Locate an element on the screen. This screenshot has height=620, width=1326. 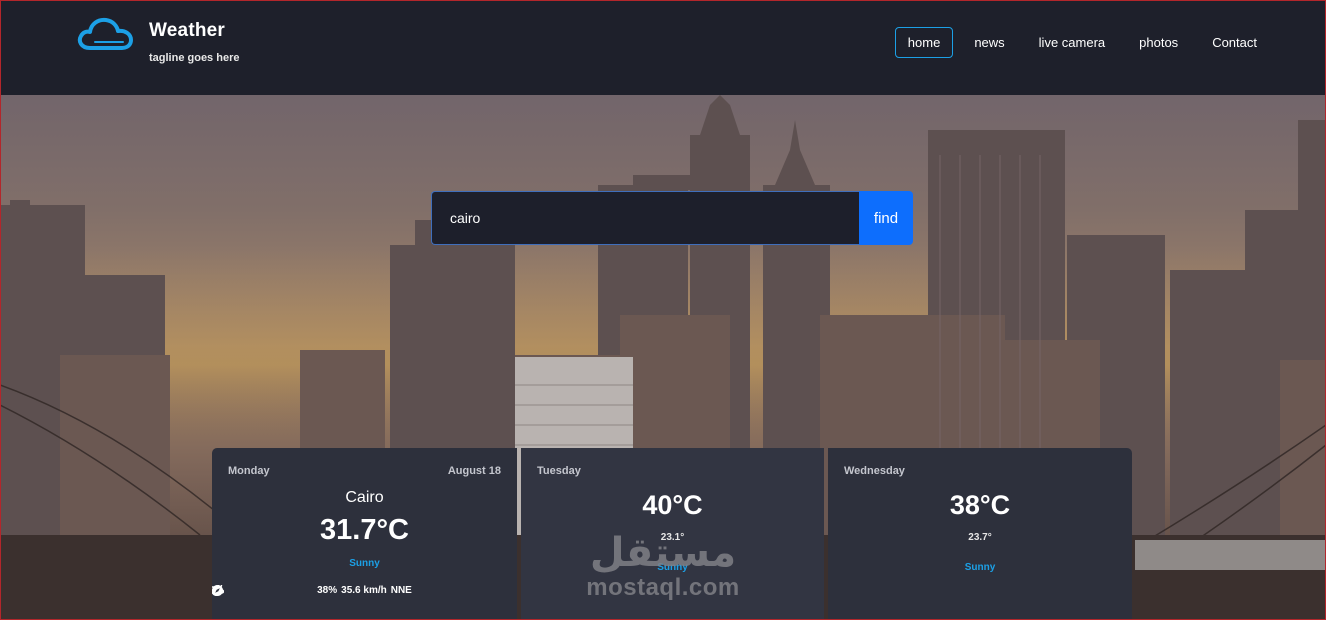
cloud-icon is located at coordinates (105, 33).